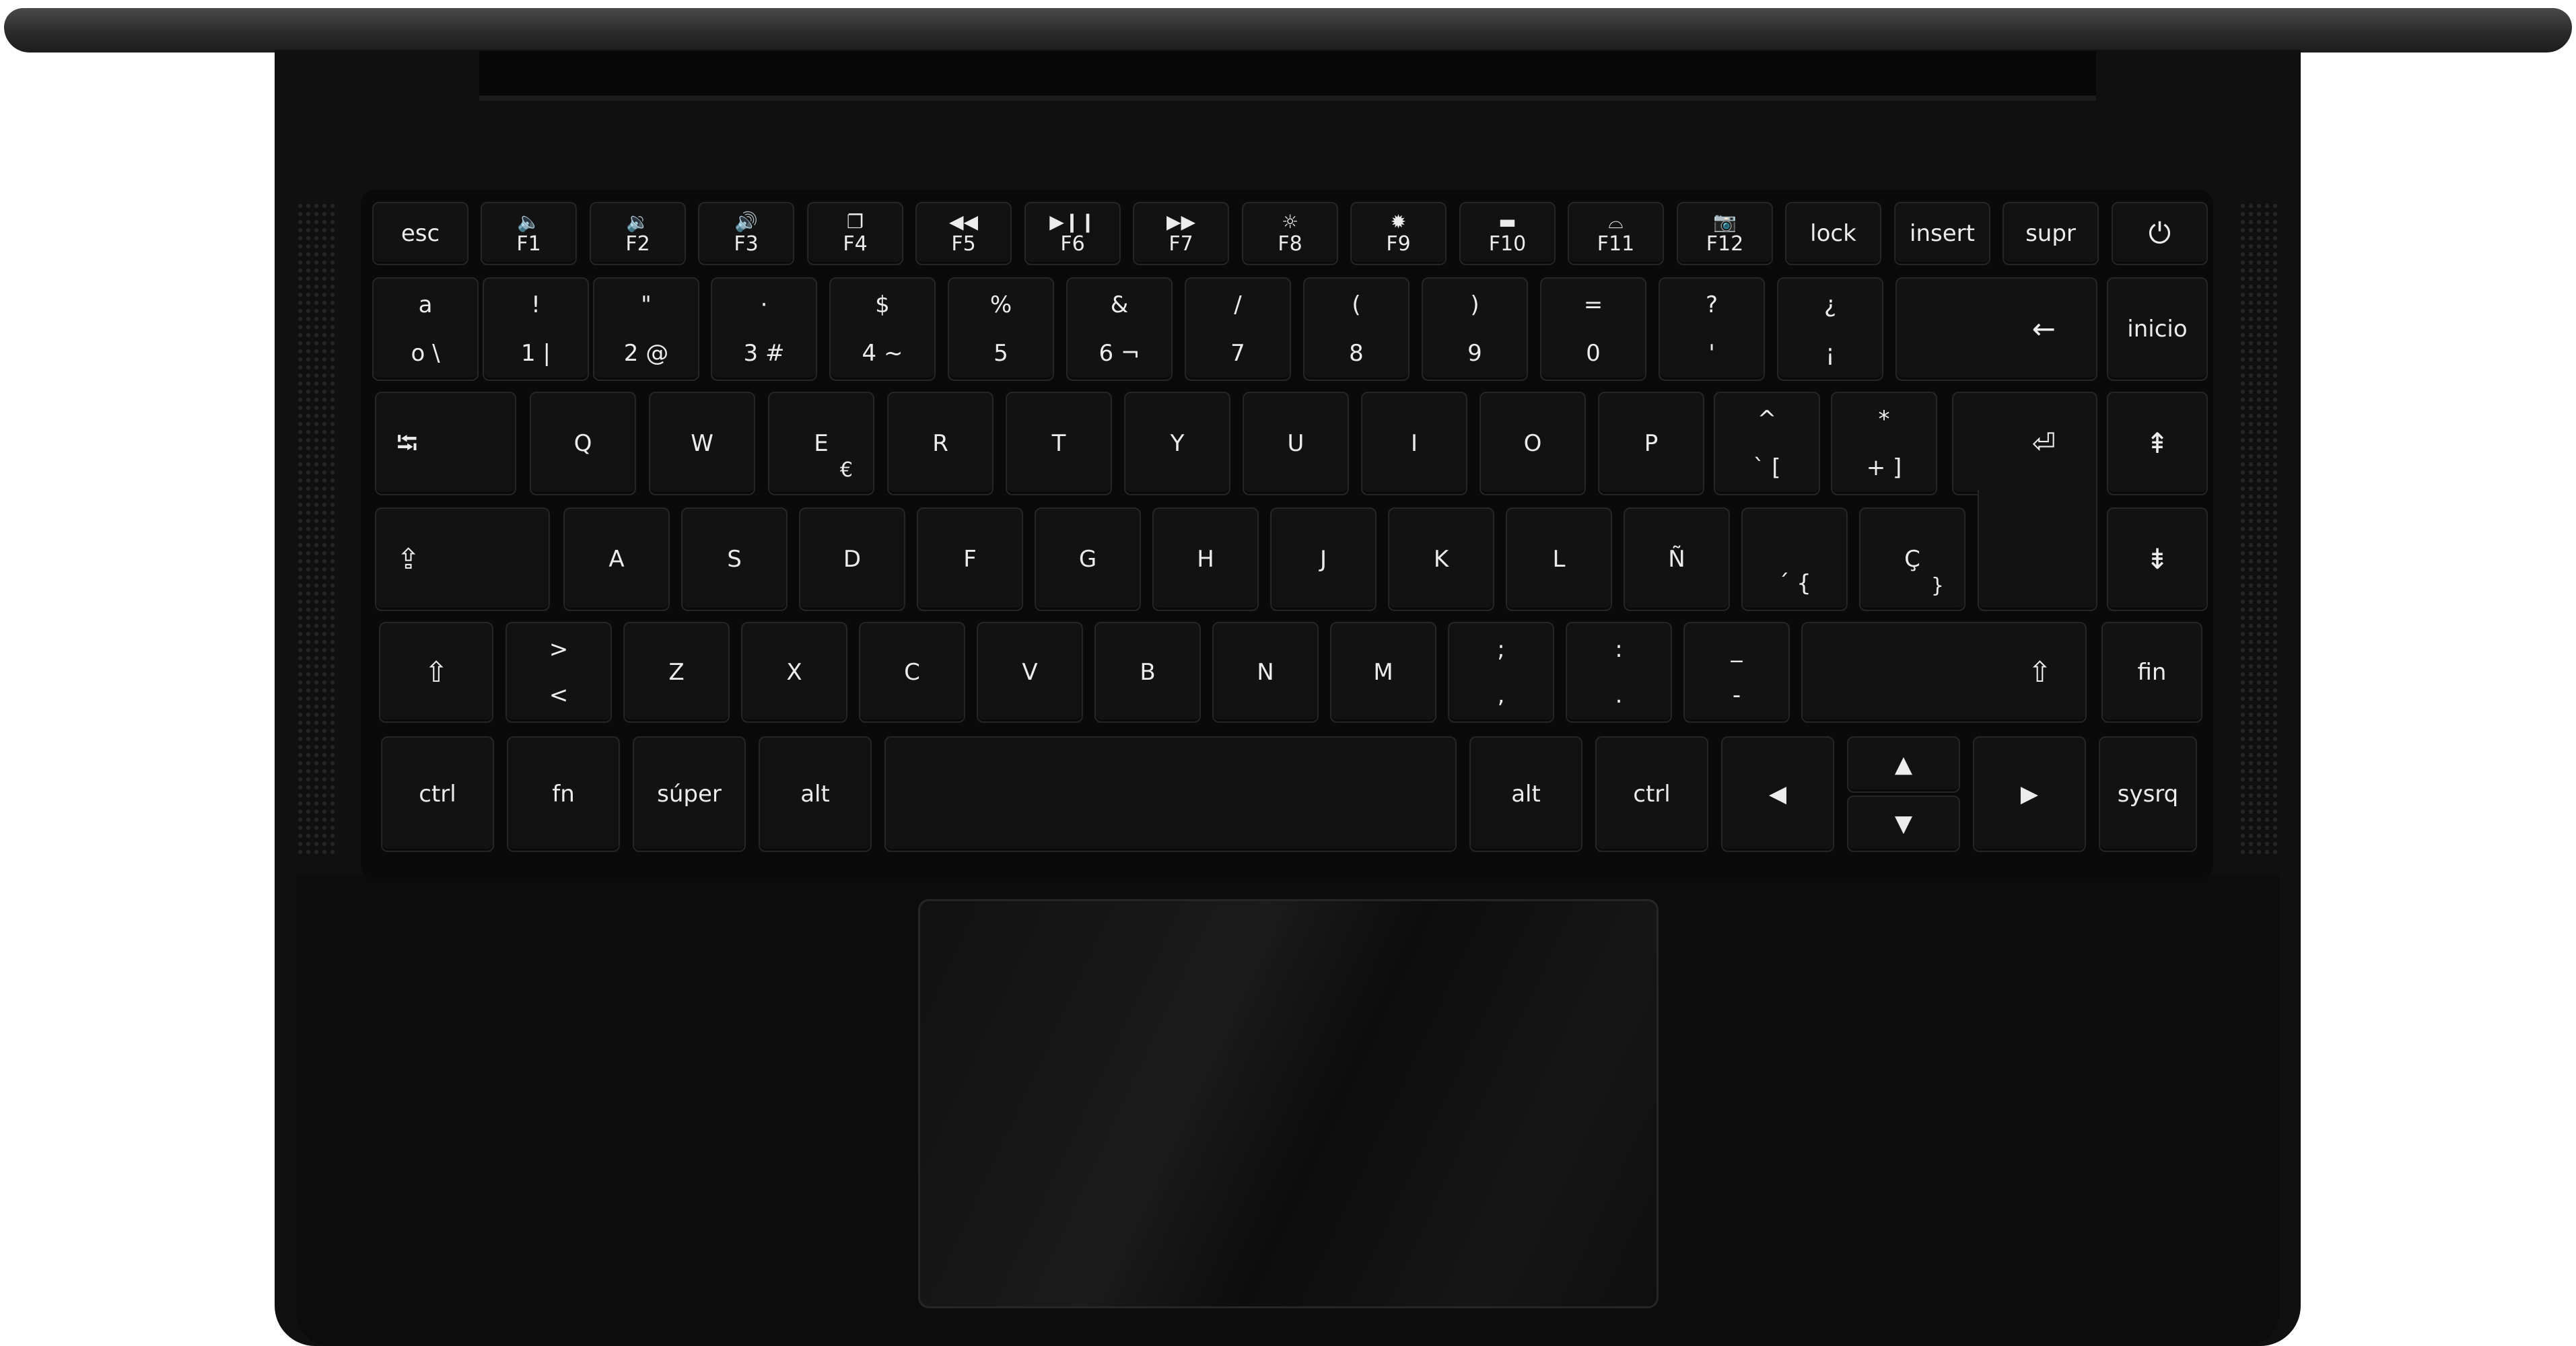 Image resolution: width=2576 pixels, height=1346 pixels. What do you see at coordinates (882, 329) in the screenshot?
I see `key-4: $4 ~` at bounding box center [882, 329].